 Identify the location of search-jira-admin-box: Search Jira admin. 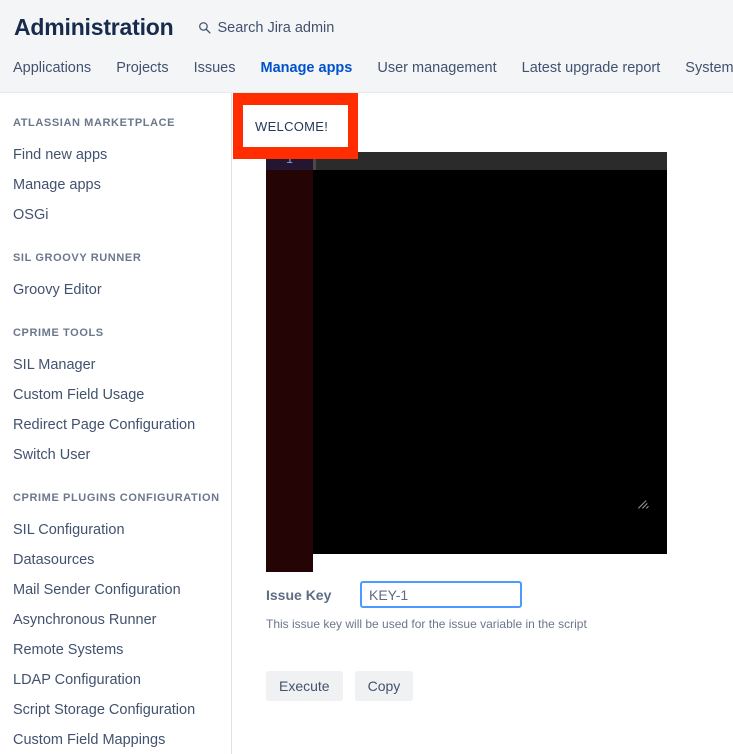
(266, 28).